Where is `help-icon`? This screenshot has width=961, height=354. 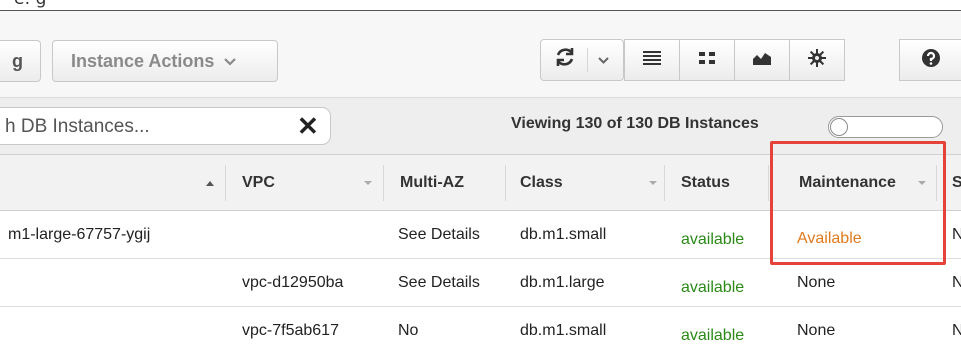
help-icon is located at coordinates (931, 60).